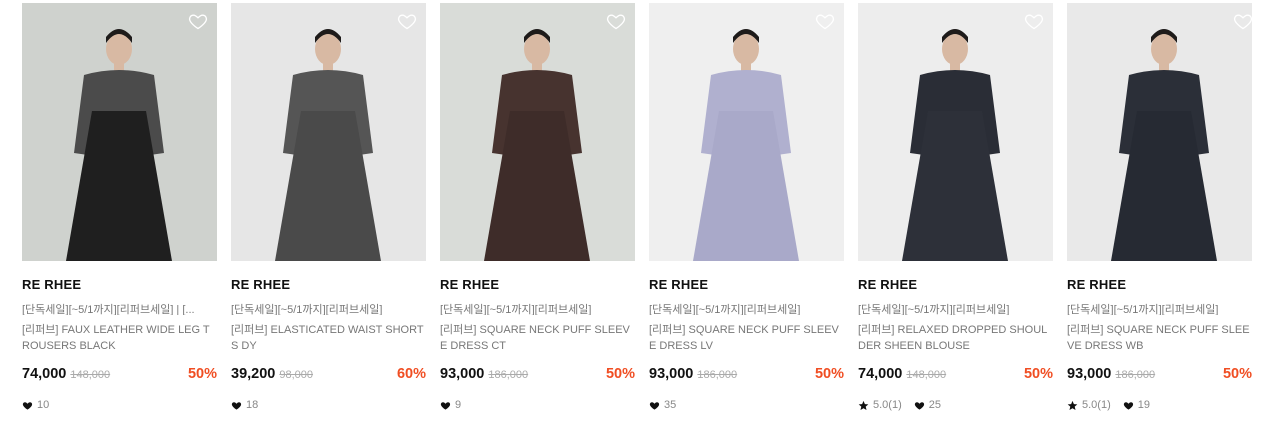  What do you see at coordinates (537, 338) in the screenshot?
I see `product-name: [리퍼브] SQUARE NECK PUFF SLEEVE DRESS CT` at bounding box center [537, 338].